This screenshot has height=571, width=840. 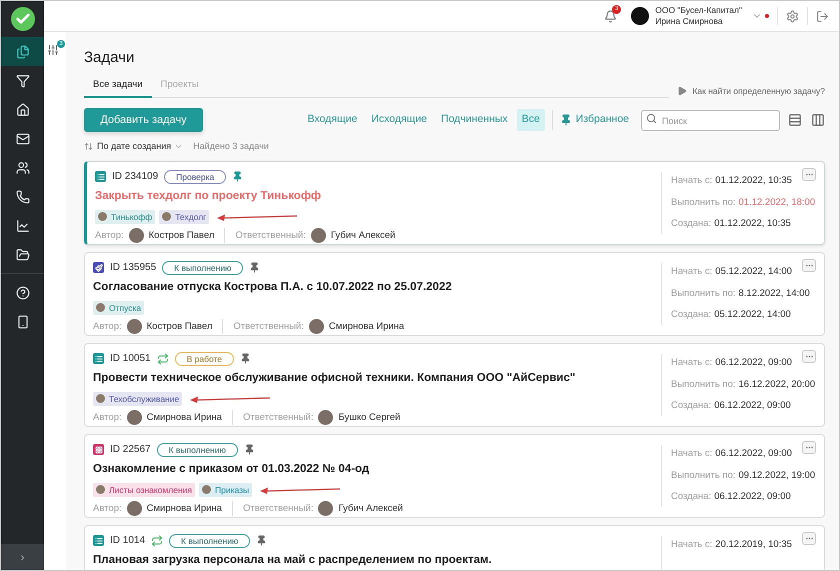 I want to click on users-icon, so click(x=23, y=167).